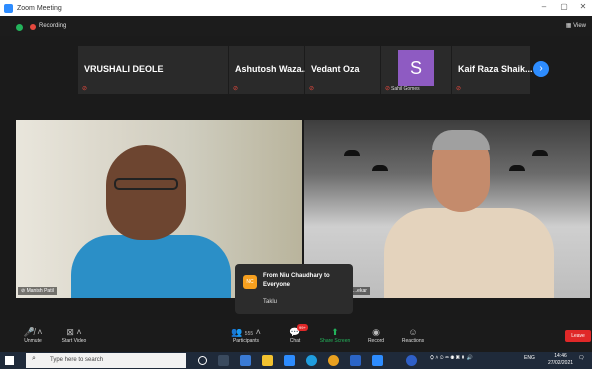 The height and width of the screenshot is (369, 592). I want to click on participant-video-head, so click(146, 192).